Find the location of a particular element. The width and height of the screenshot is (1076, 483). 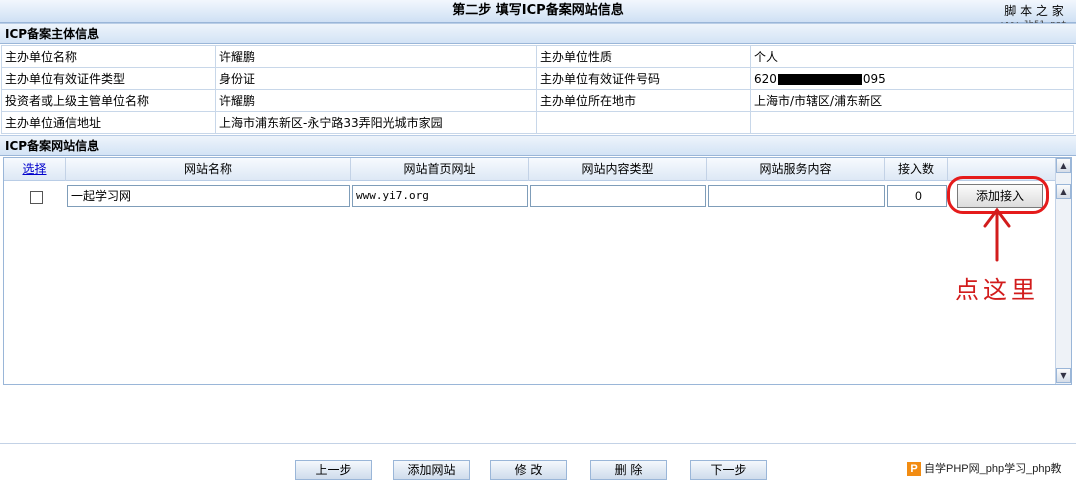

info-value: 上海市/市辖区/浦东新区 is located at coordinates (912, 100).